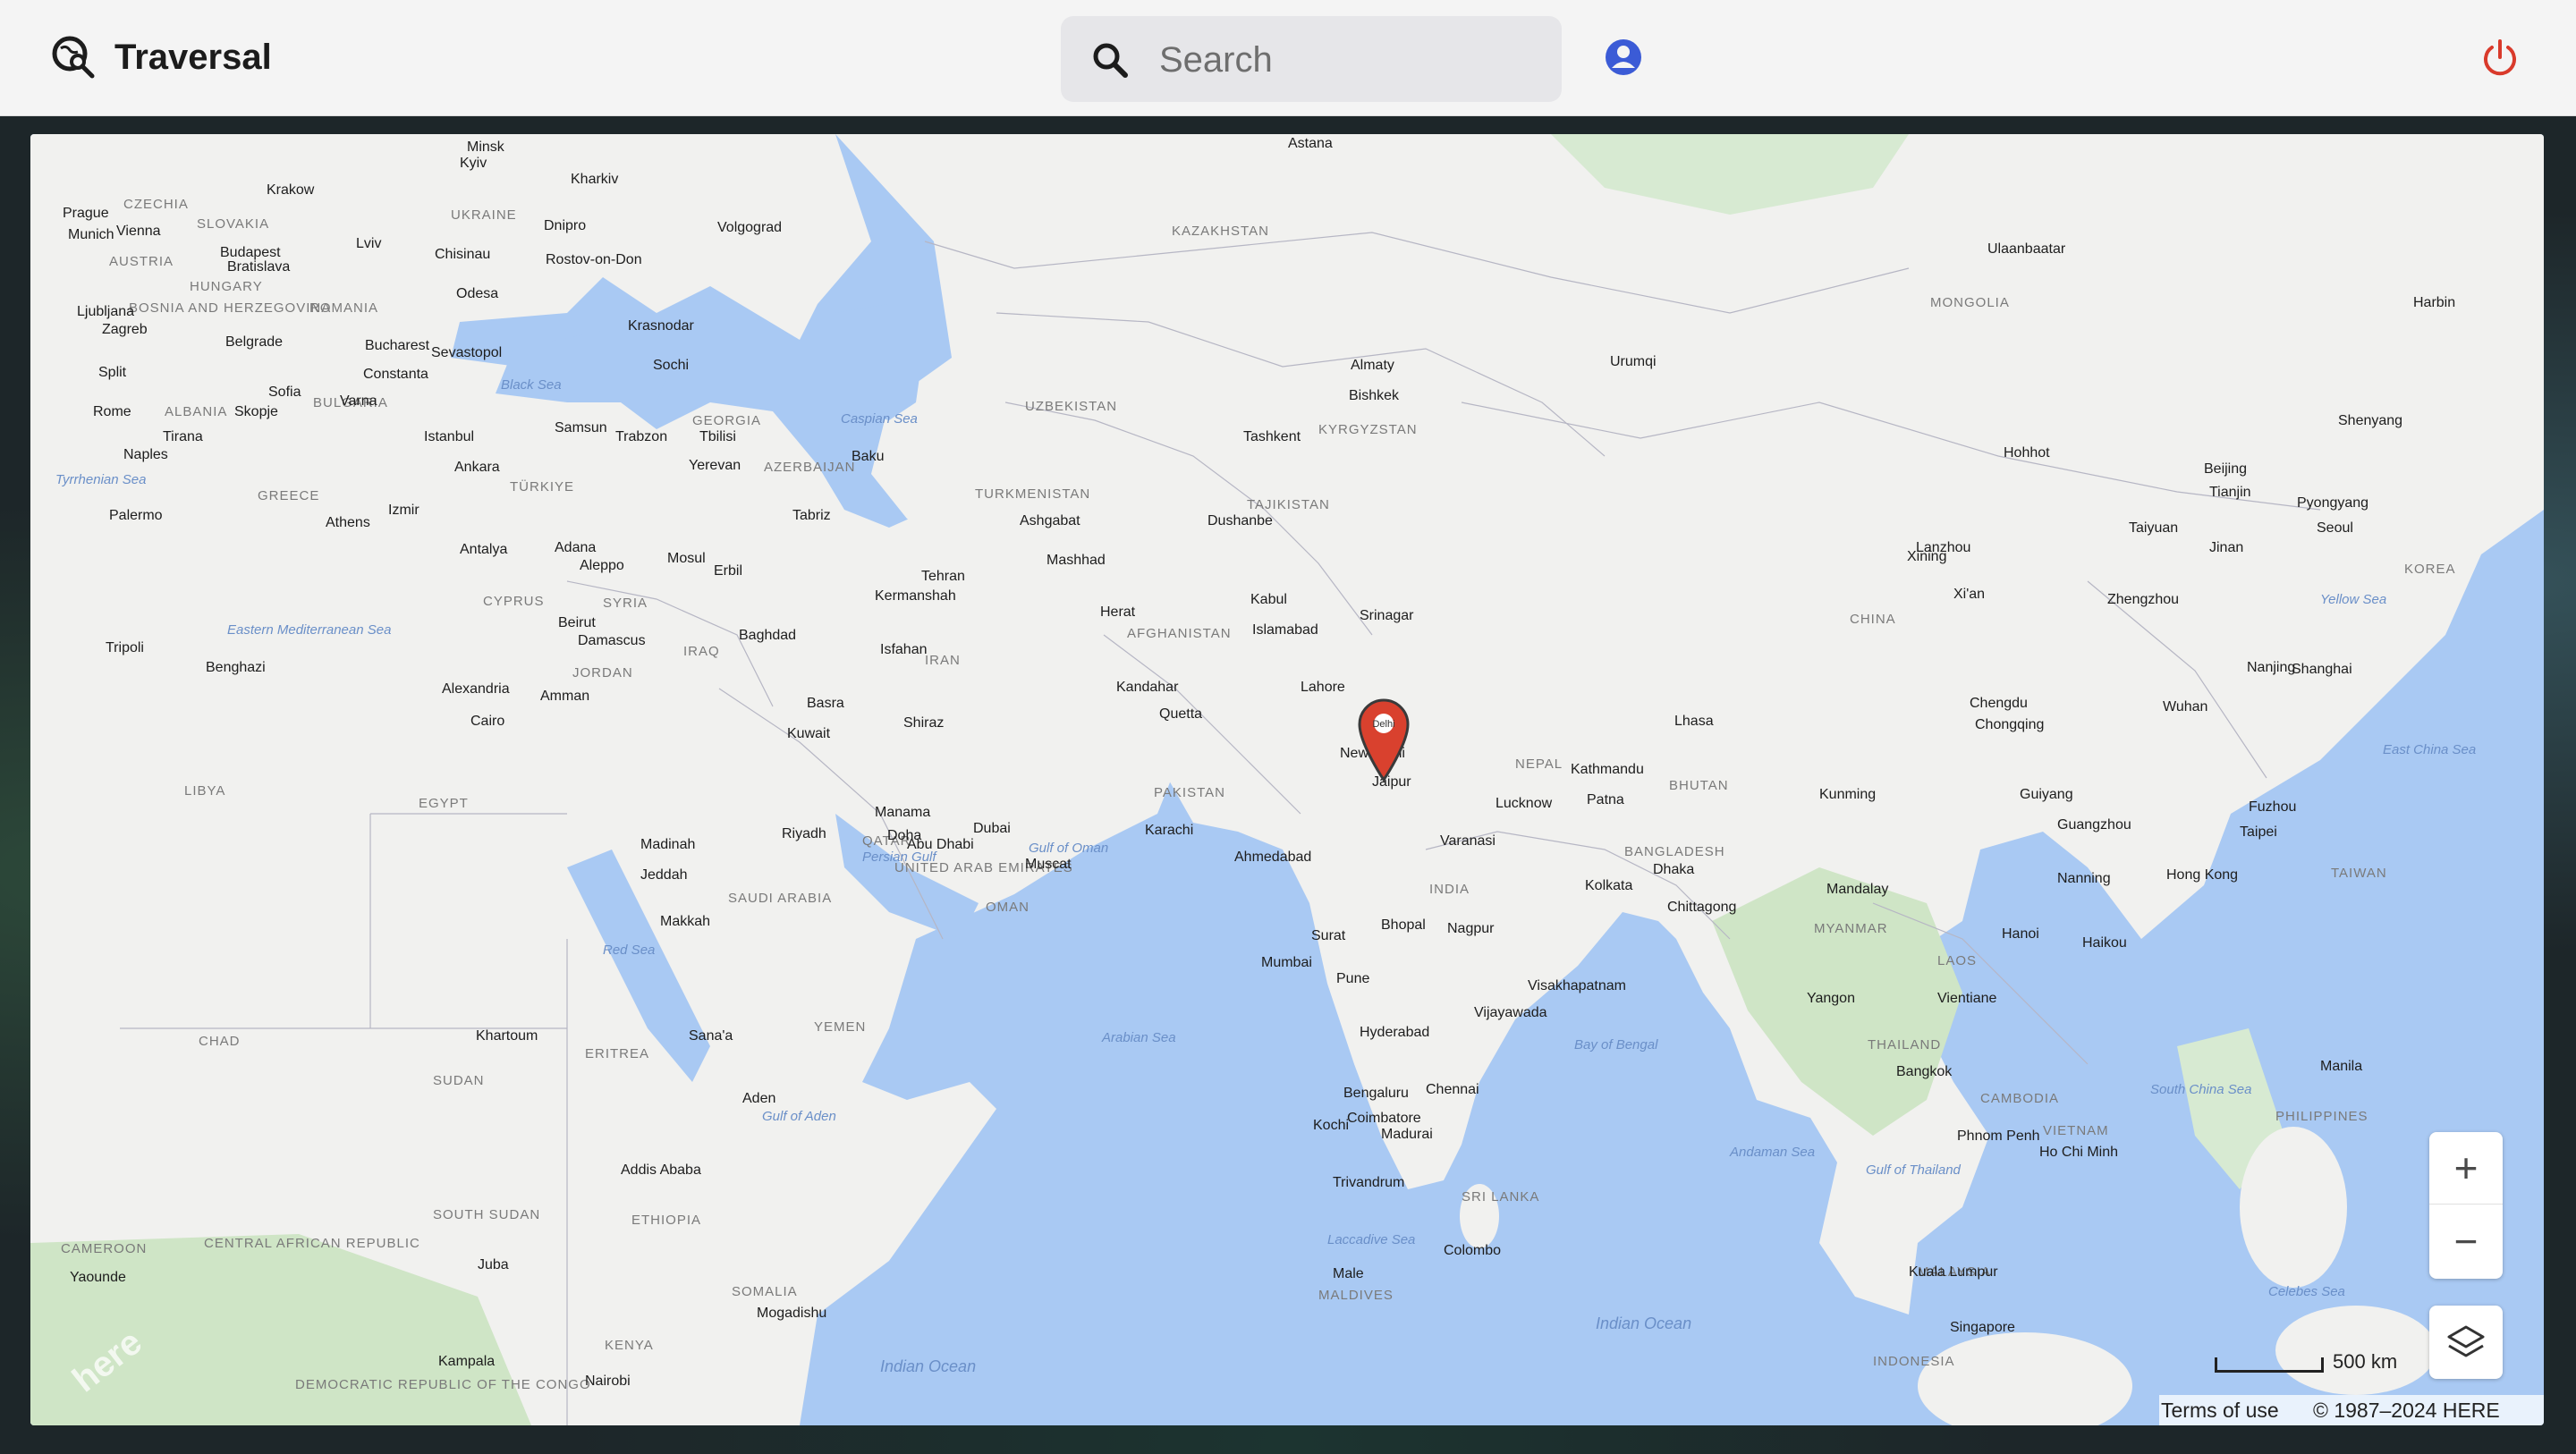  What do you see at coordinates (2466, 1241) in the screenshot?
I see `zoom-out-button: −` at bounding box center [2466, 1241].